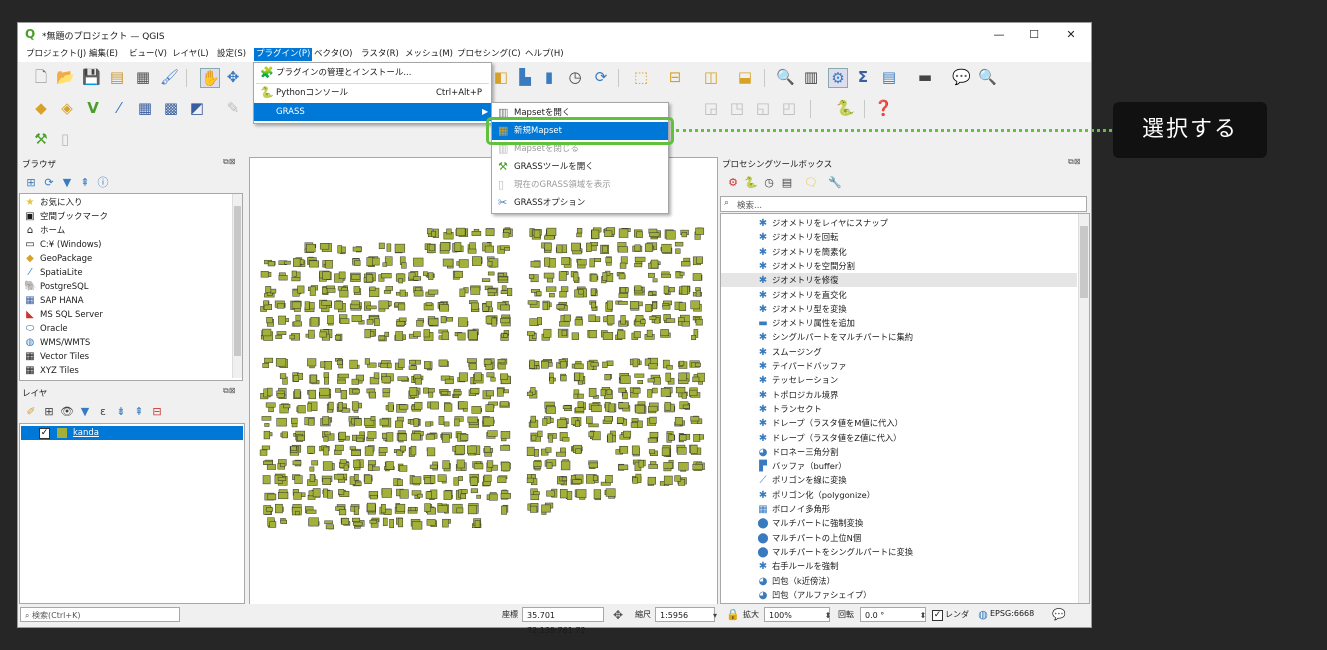 This screenshot has width=1327, height=650. What do you see at coordinates (675, 77) in the screenshot?
I see `select-by-value-icon: ⊟` at bounding box center [675, 77].